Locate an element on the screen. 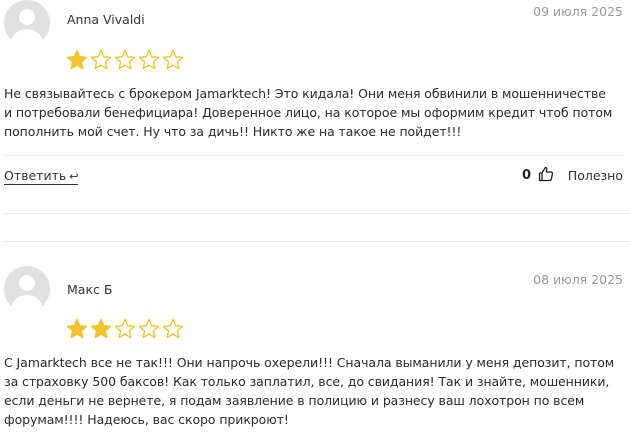 This screenshot has height=438, width=629. like-count: 0 is located at coordinates (526, 175).